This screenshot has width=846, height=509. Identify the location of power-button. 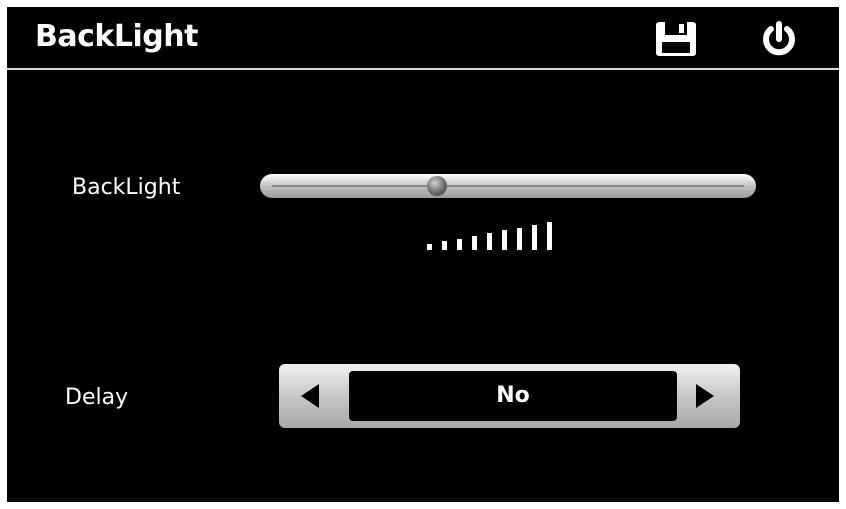
(779, 39).